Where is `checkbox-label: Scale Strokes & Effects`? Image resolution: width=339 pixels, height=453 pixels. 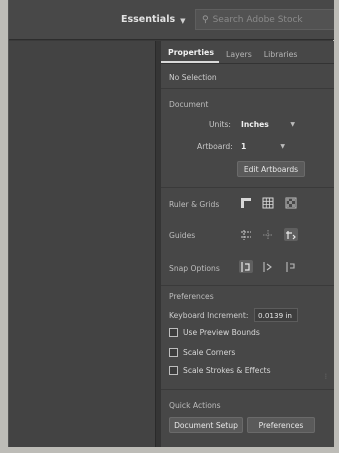
checkbox-label: Scale Strokes & Effects is located at coordinates (227, 370).